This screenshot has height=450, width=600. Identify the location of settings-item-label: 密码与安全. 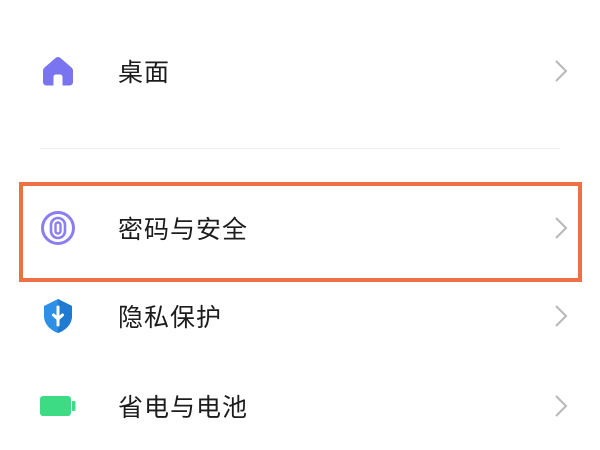
(183, 229).